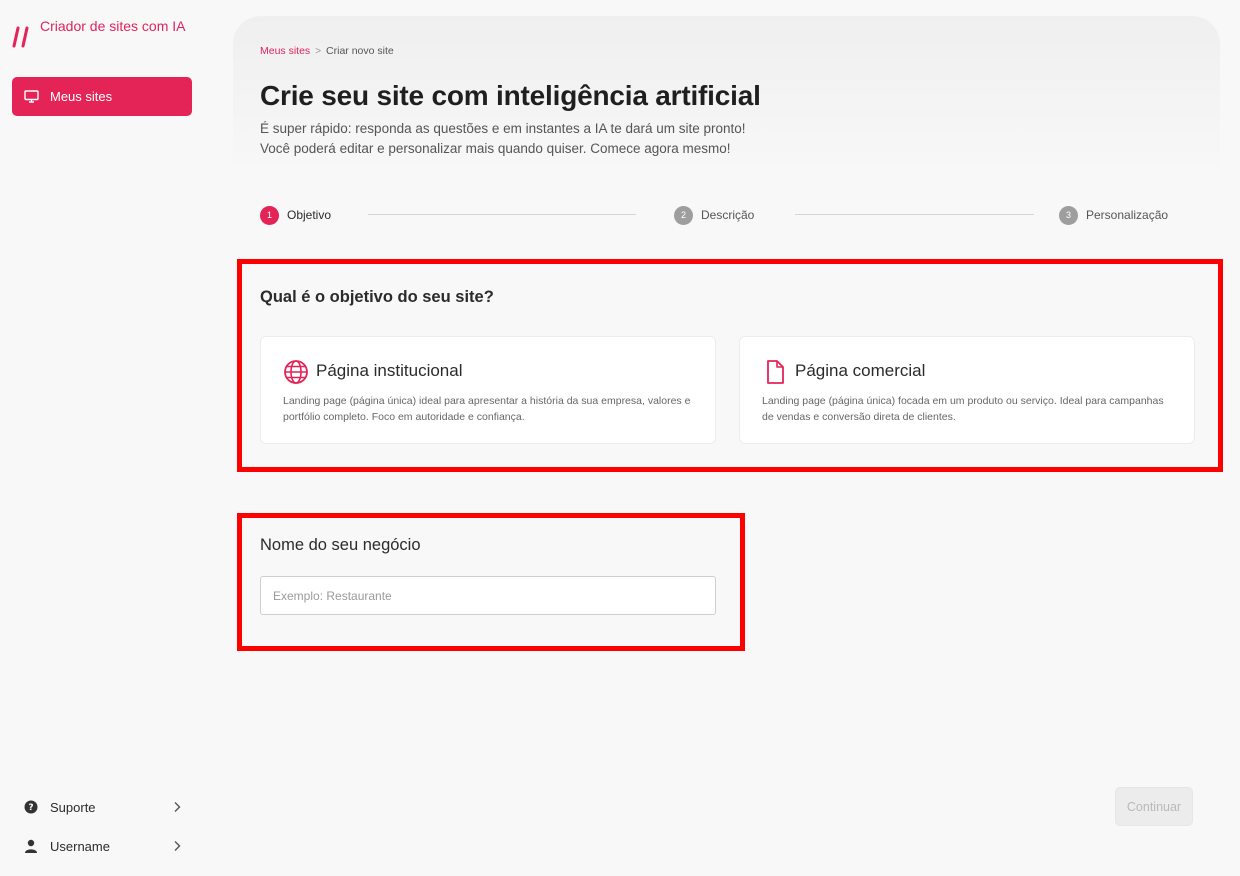  What do you see at coordinates (860, 370) in the screenshot?
I see `option-title: Página comercial` at bounding box center [860, 370].